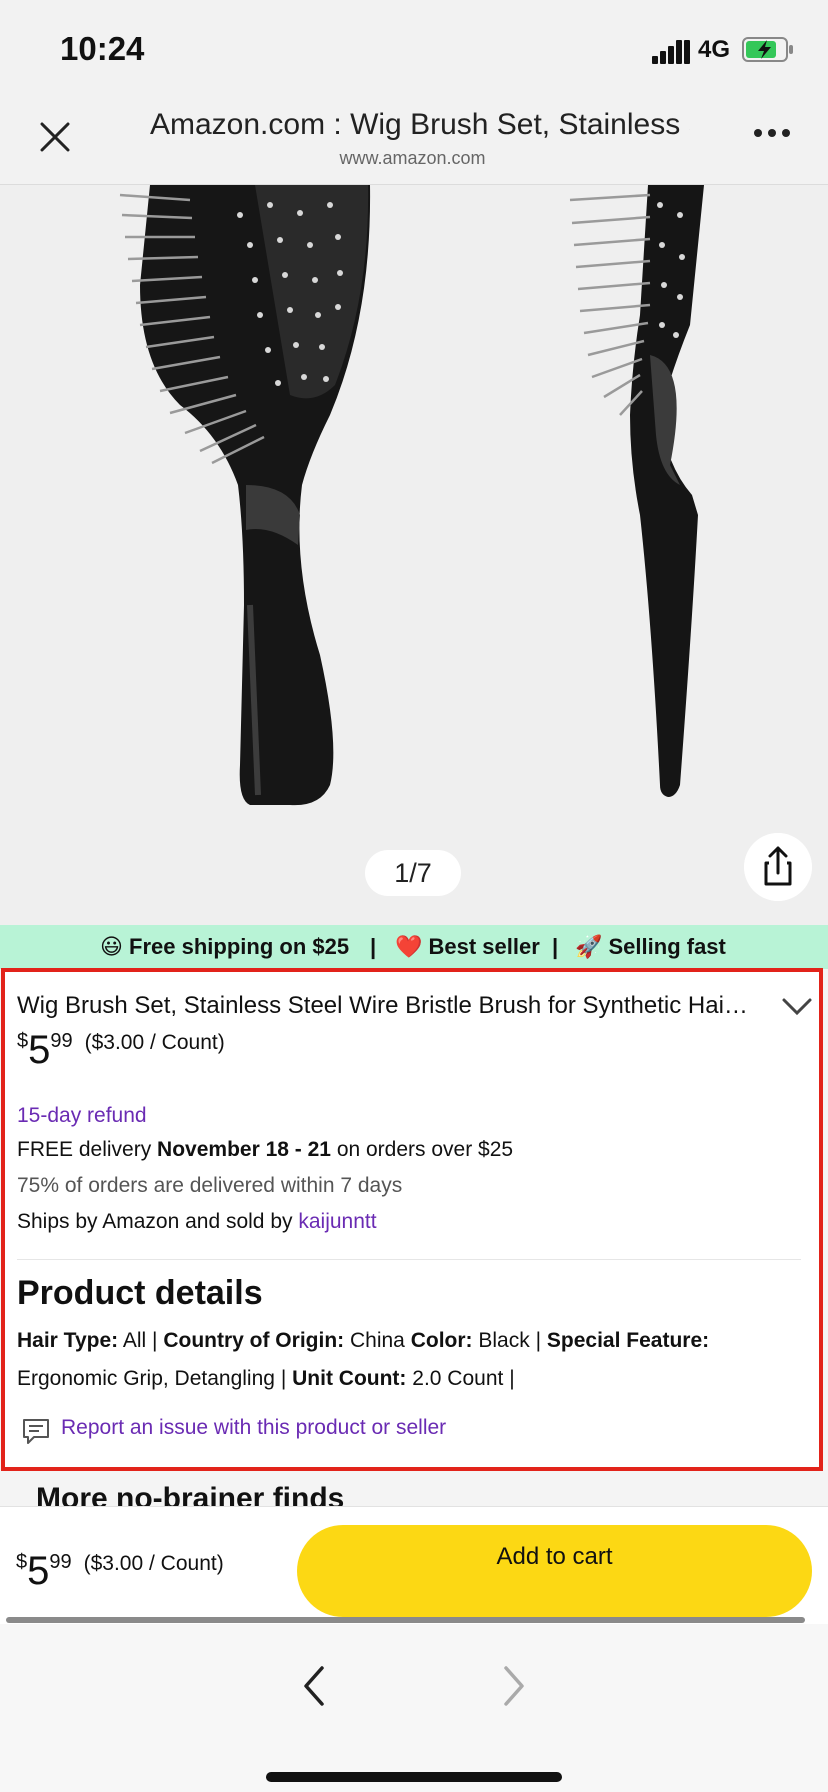 This screenshot has width=828, height=1792. What do you see at coordinates (36, 1431) in the screenshot?
I see `report-icon` at bounding box center [36, 1431].